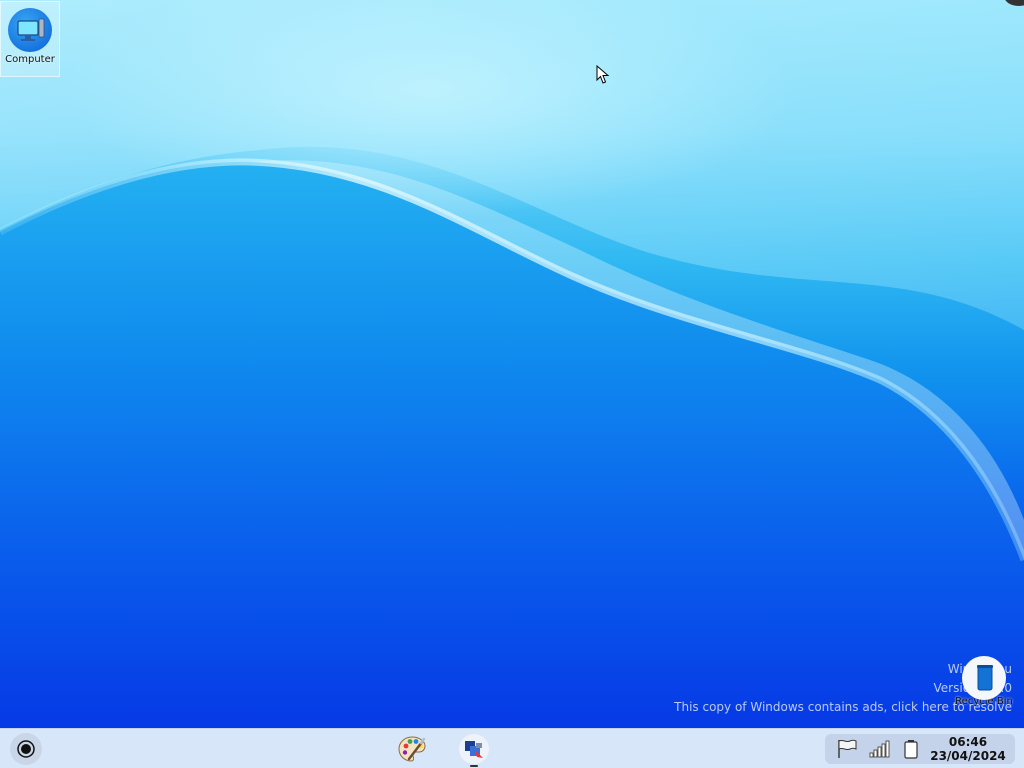  I want to click on clock: 06:46 23/04/2024, so click(968, 749).